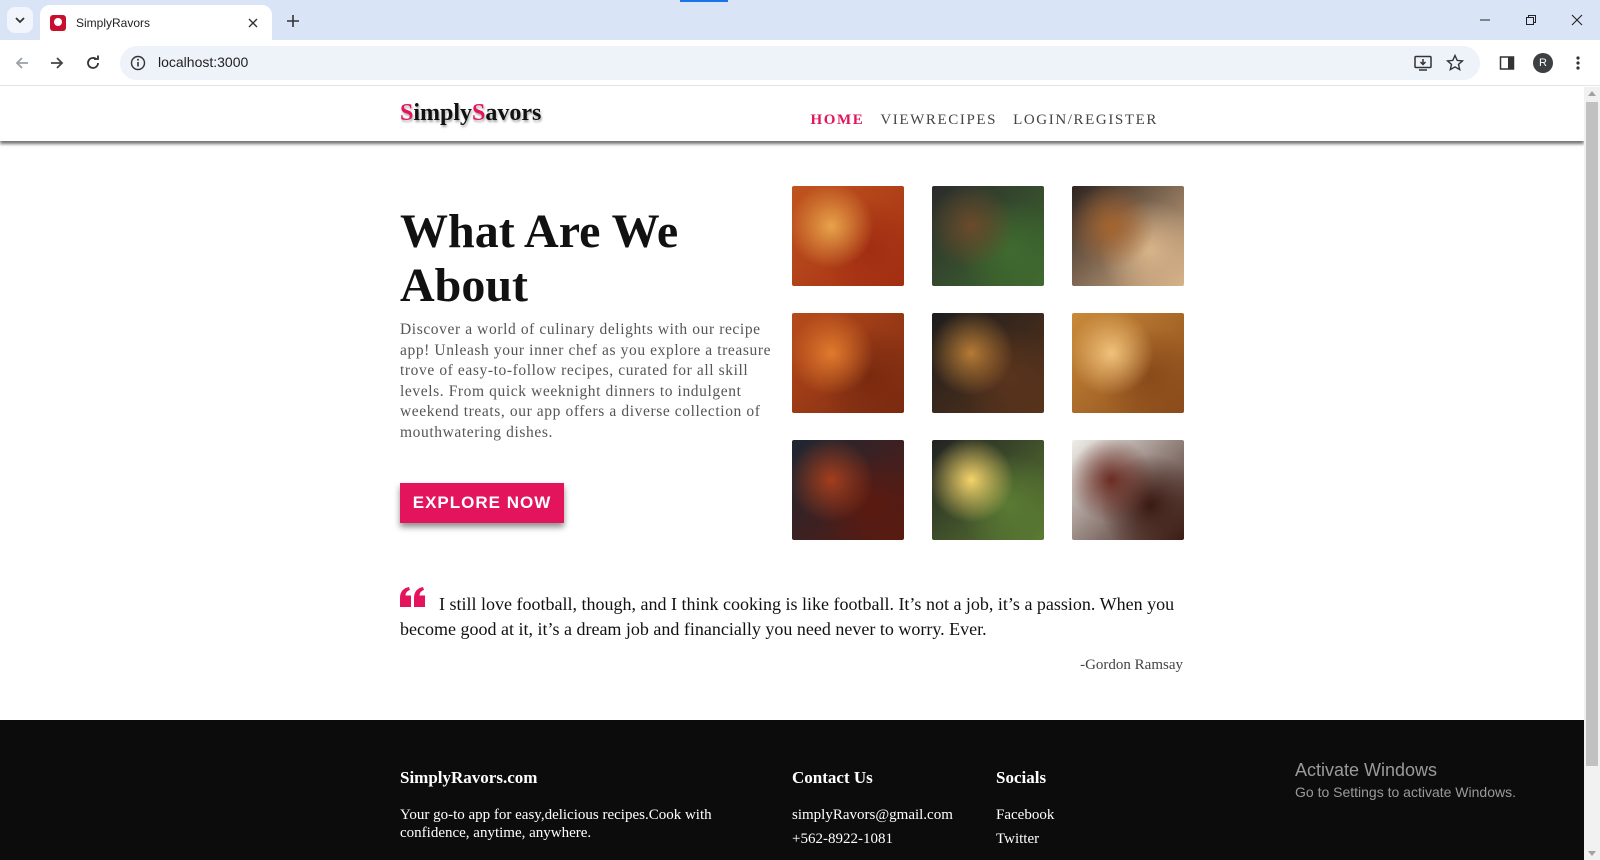  Describe the element at coordinates (1366, 770) in the screenshot. I see `watermark-title: Activate Windows` at that location.